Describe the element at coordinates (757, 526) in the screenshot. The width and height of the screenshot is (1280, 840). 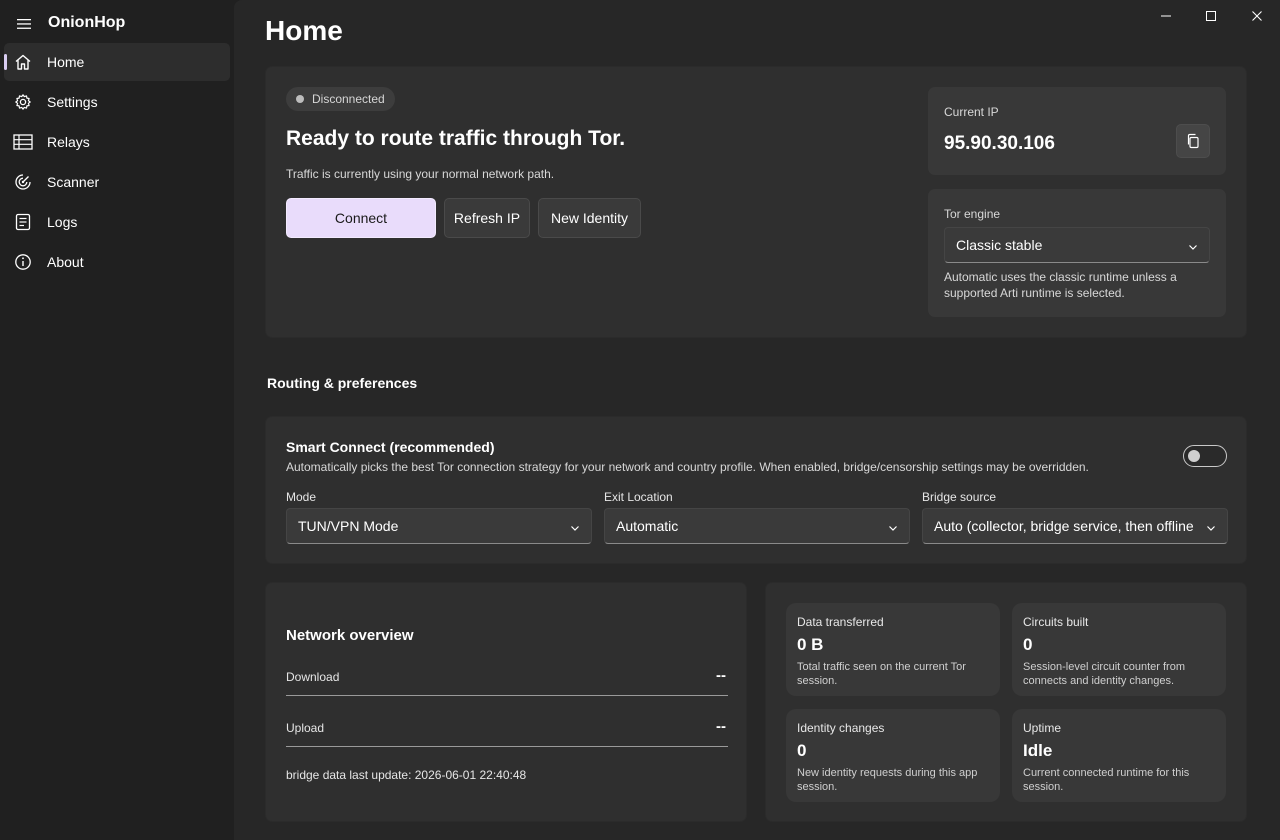
I see `exit-location-select: Automatic` at that location.